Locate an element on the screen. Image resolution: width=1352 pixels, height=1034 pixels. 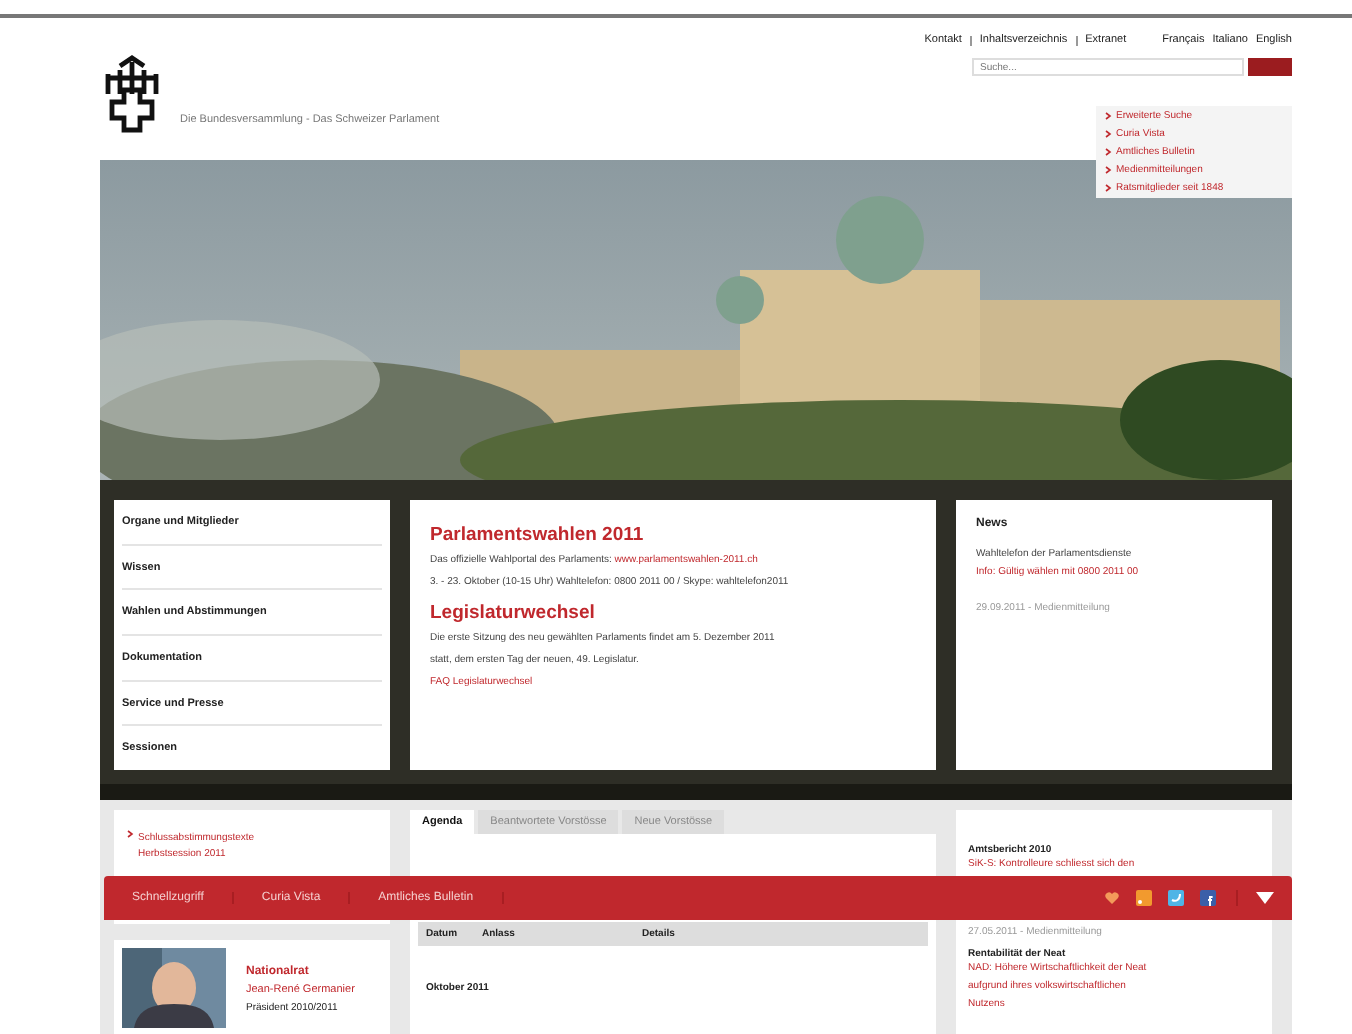
caret-icon is located at coordinates (1265, 898).